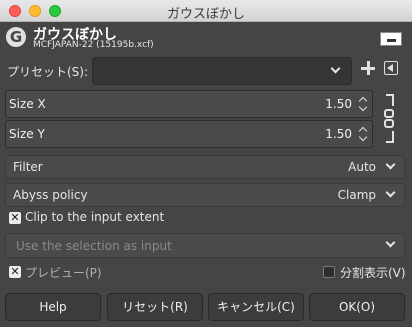  What do you see at coordinates (155, 307) in the screenshot?
I see `reset-button: リセット(R)` at bounding box center [155, 307].